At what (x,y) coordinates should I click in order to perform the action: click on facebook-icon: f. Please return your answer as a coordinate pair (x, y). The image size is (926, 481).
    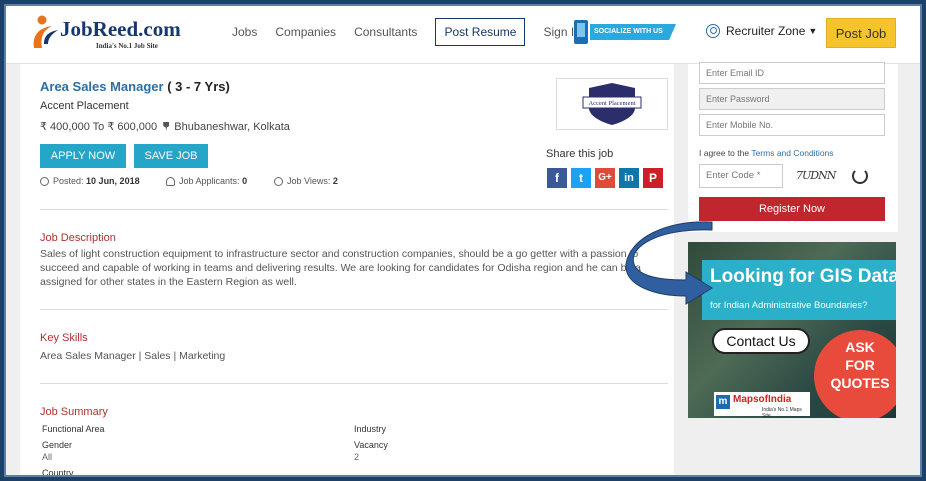
    Looking at the image, I should click on (557, 178).